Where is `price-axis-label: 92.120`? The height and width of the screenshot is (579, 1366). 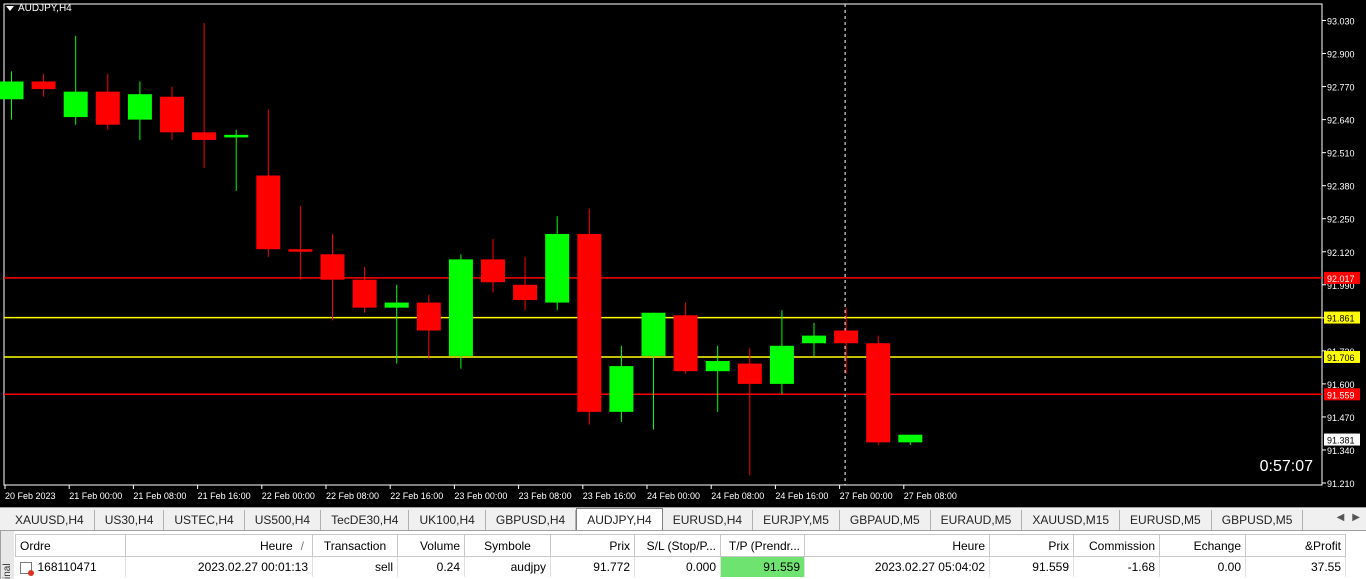
price-axis-label: 92.120 is located at coordinates (1341, 253).